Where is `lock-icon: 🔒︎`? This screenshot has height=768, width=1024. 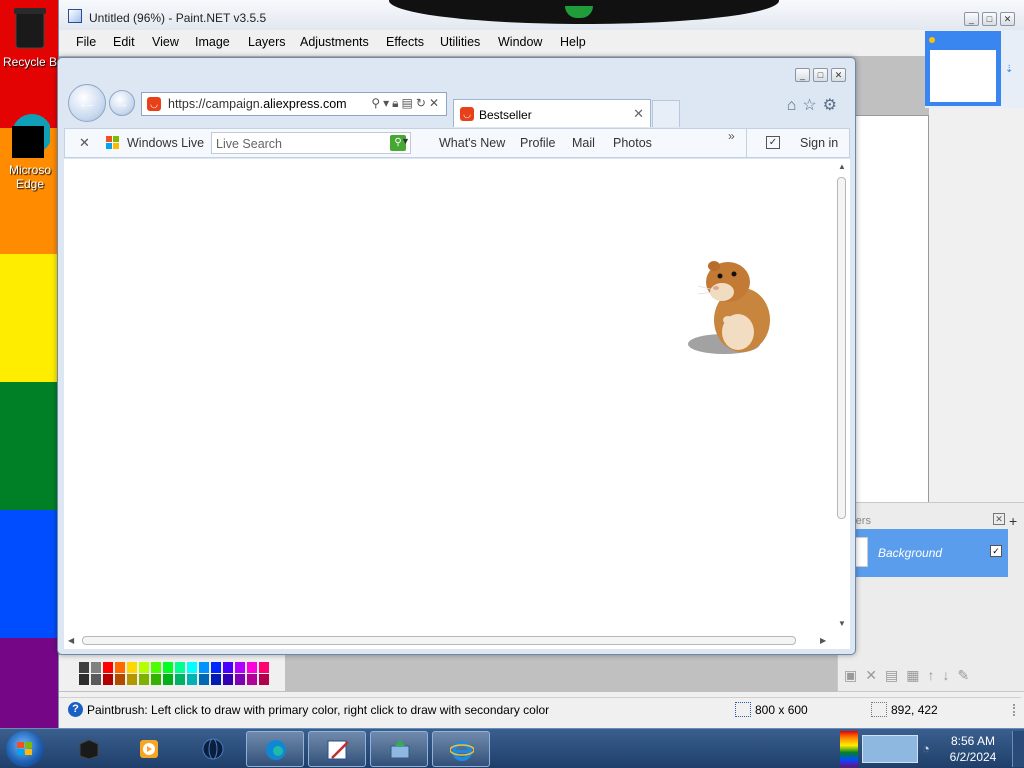 lock-icon: 🔒︎ is located at coordinates (396, 103).